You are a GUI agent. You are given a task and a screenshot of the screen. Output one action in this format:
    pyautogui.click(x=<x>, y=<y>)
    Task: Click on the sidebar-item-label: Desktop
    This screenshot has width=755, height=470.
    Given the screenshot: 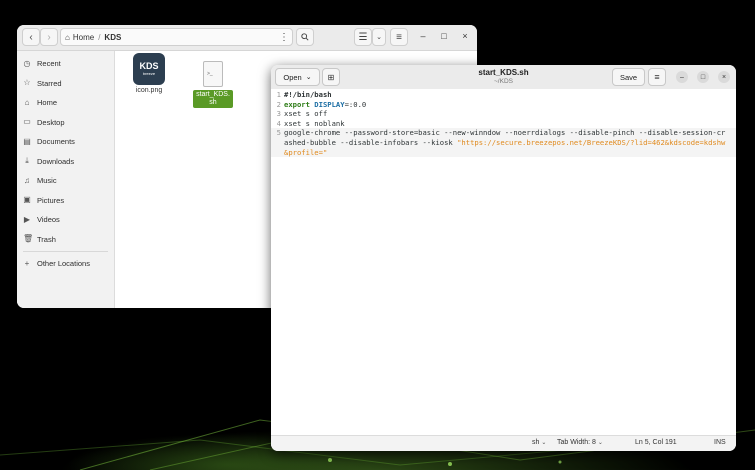 What is the action you would take?
    pyautogui.click(x=51, y=122)
    